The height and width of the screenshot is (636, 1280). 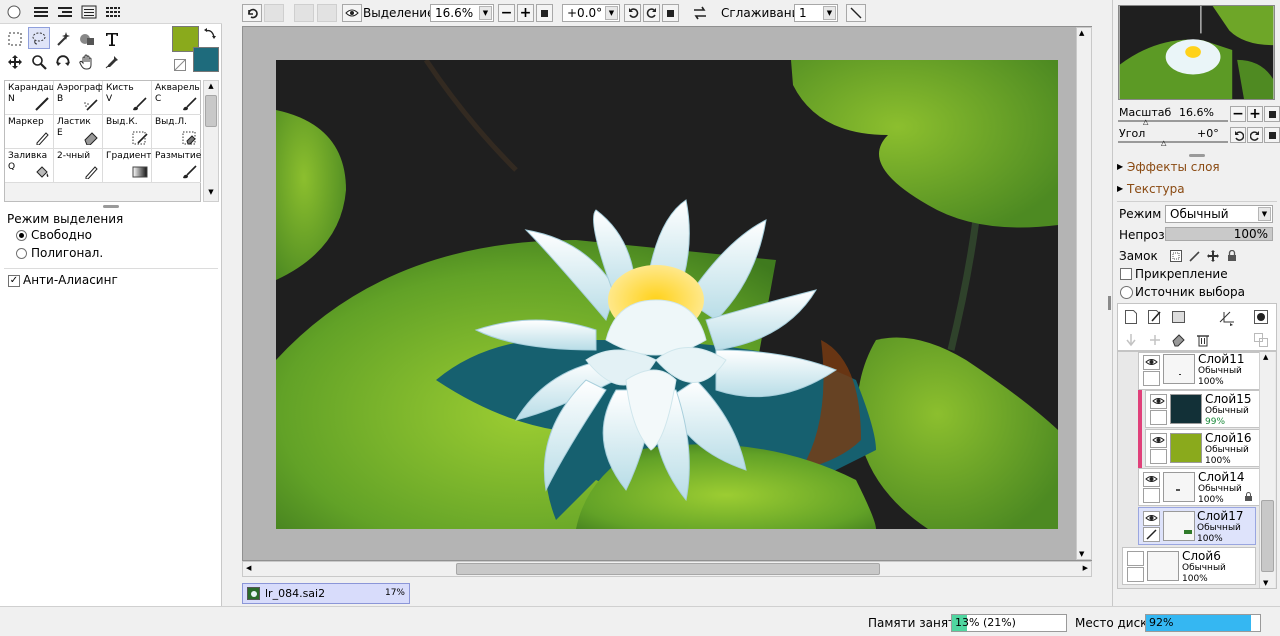 I want to click on antialias-checkbox: ✓, so click(x=14, y=281).